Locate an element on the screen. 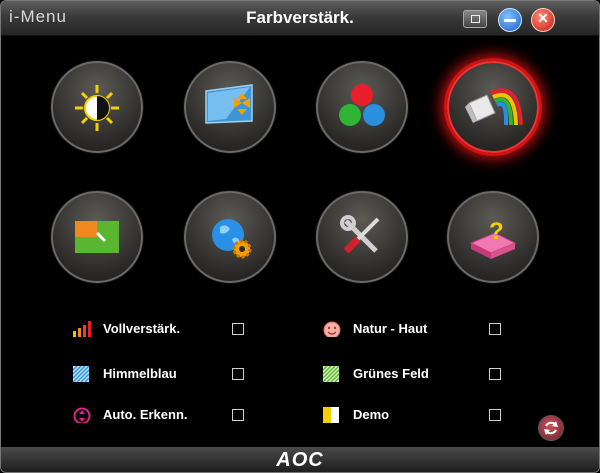 This screenshot has height=473, width=600. option-label: Himmelblau is located at coordinates (140, 373).